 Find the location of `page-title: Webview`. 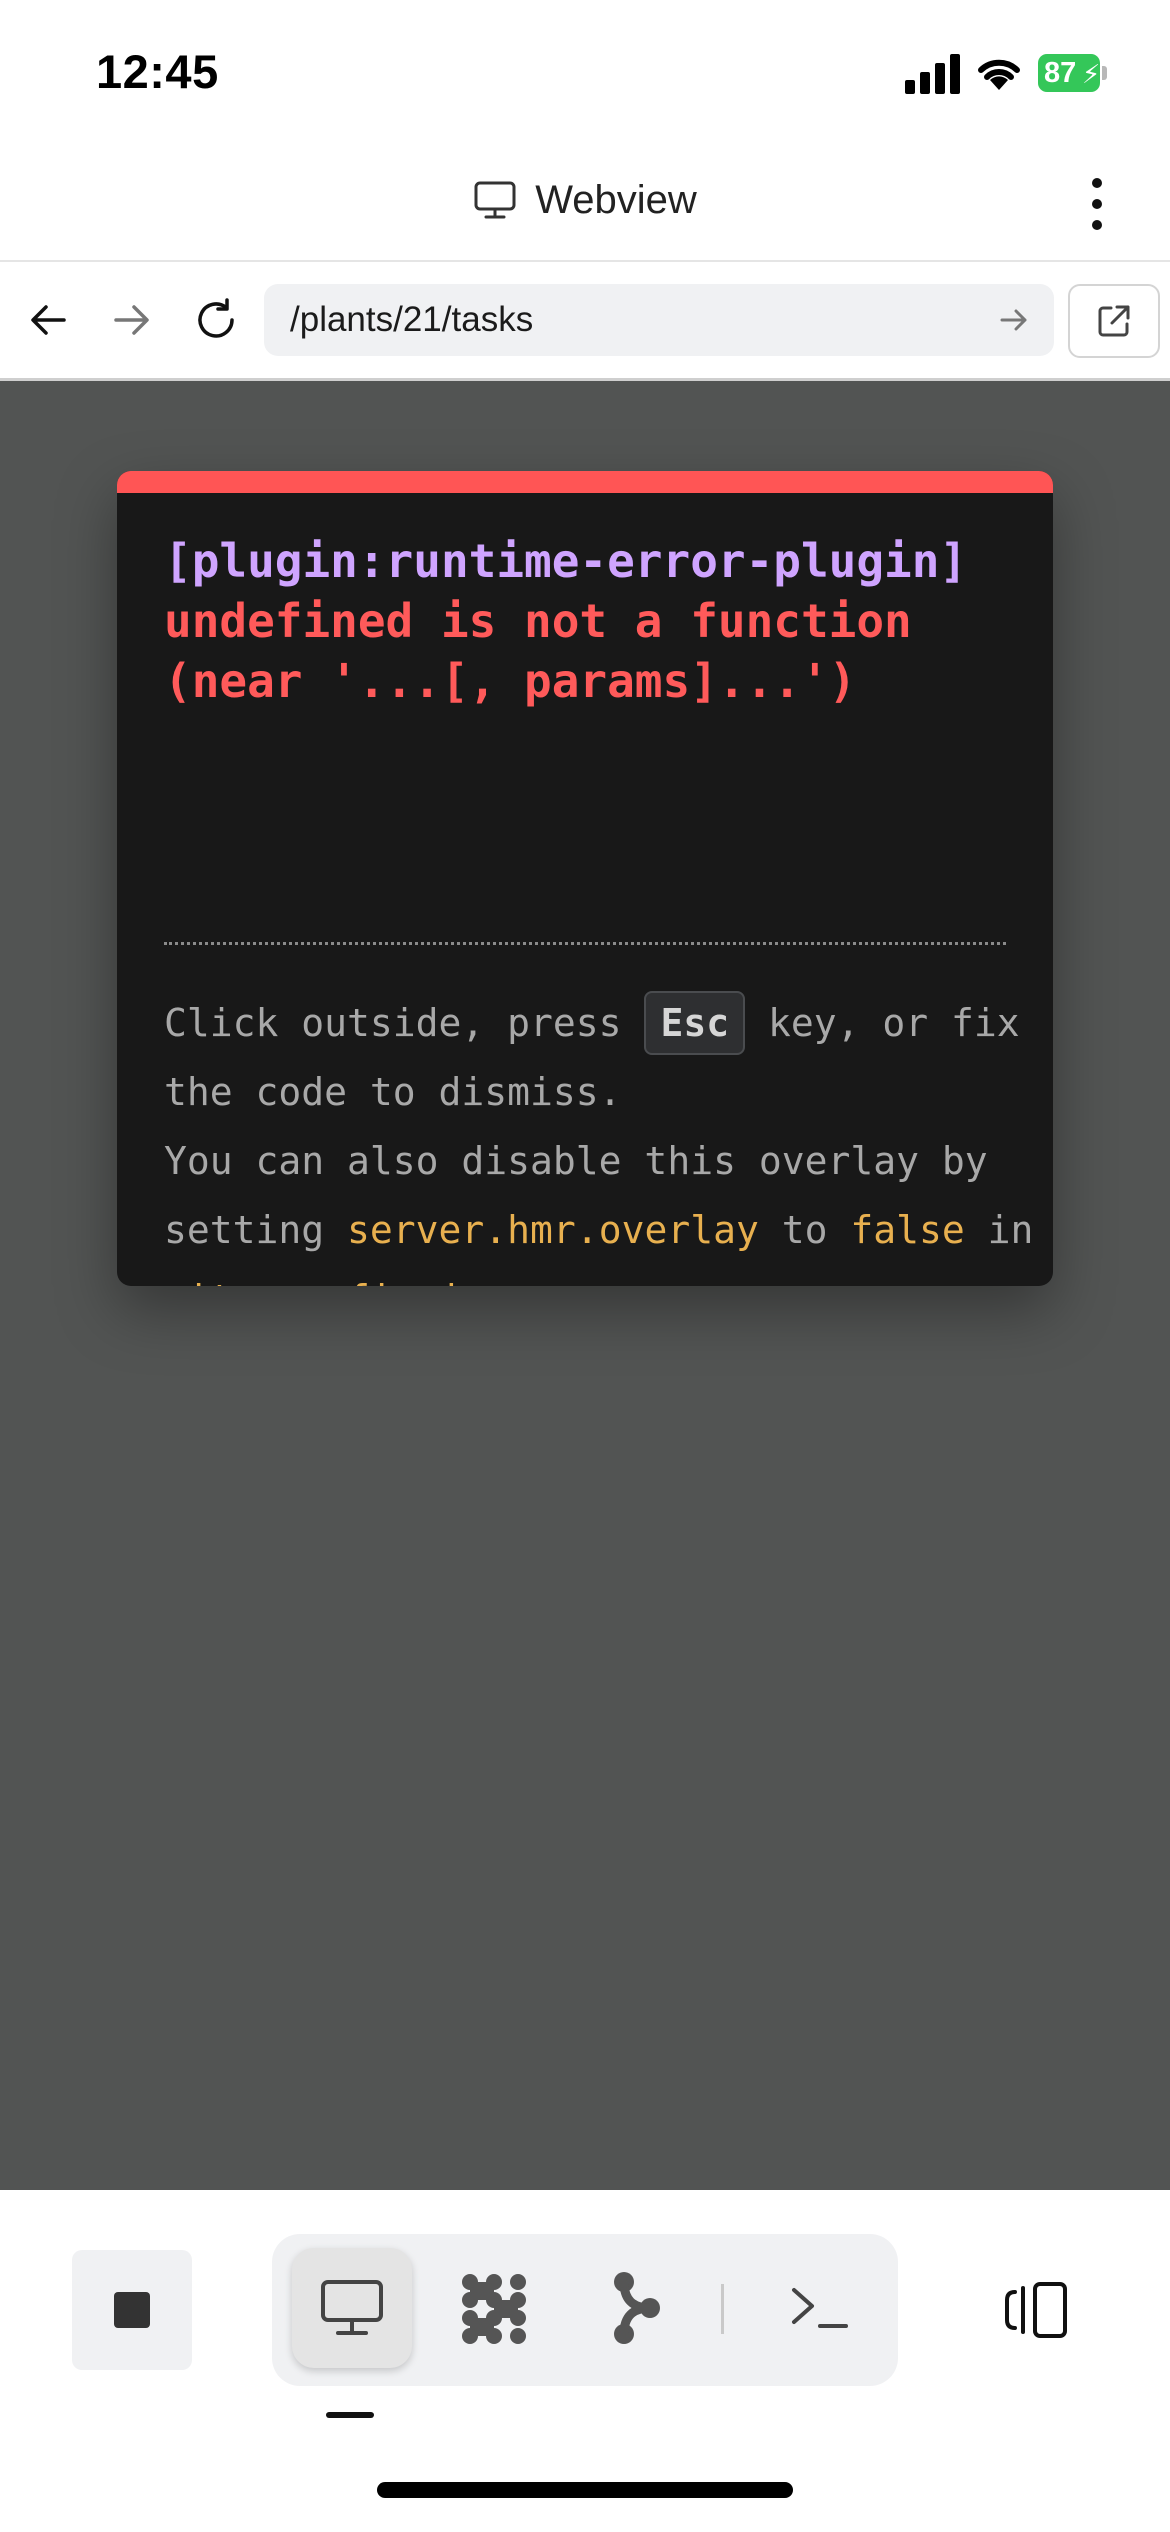

page-title: Webview is located at coordinates (616, 199).